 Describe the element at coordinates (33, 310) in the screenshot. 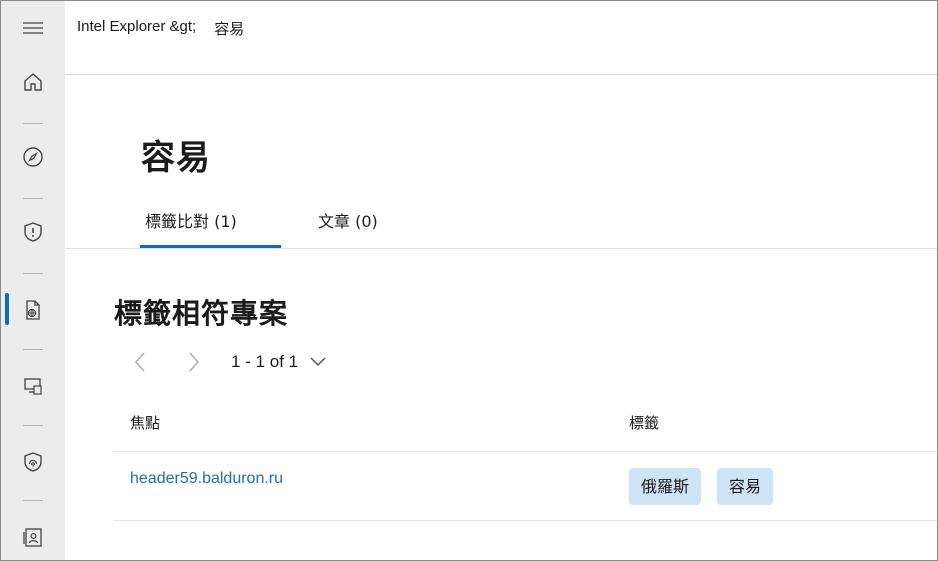

I see `document-globe-icon` at that location.